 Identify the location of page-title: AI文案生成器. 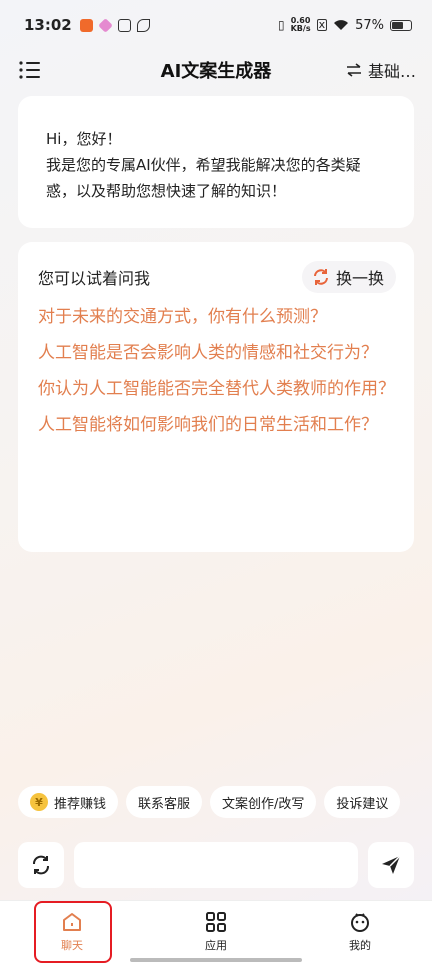
(216, 71).